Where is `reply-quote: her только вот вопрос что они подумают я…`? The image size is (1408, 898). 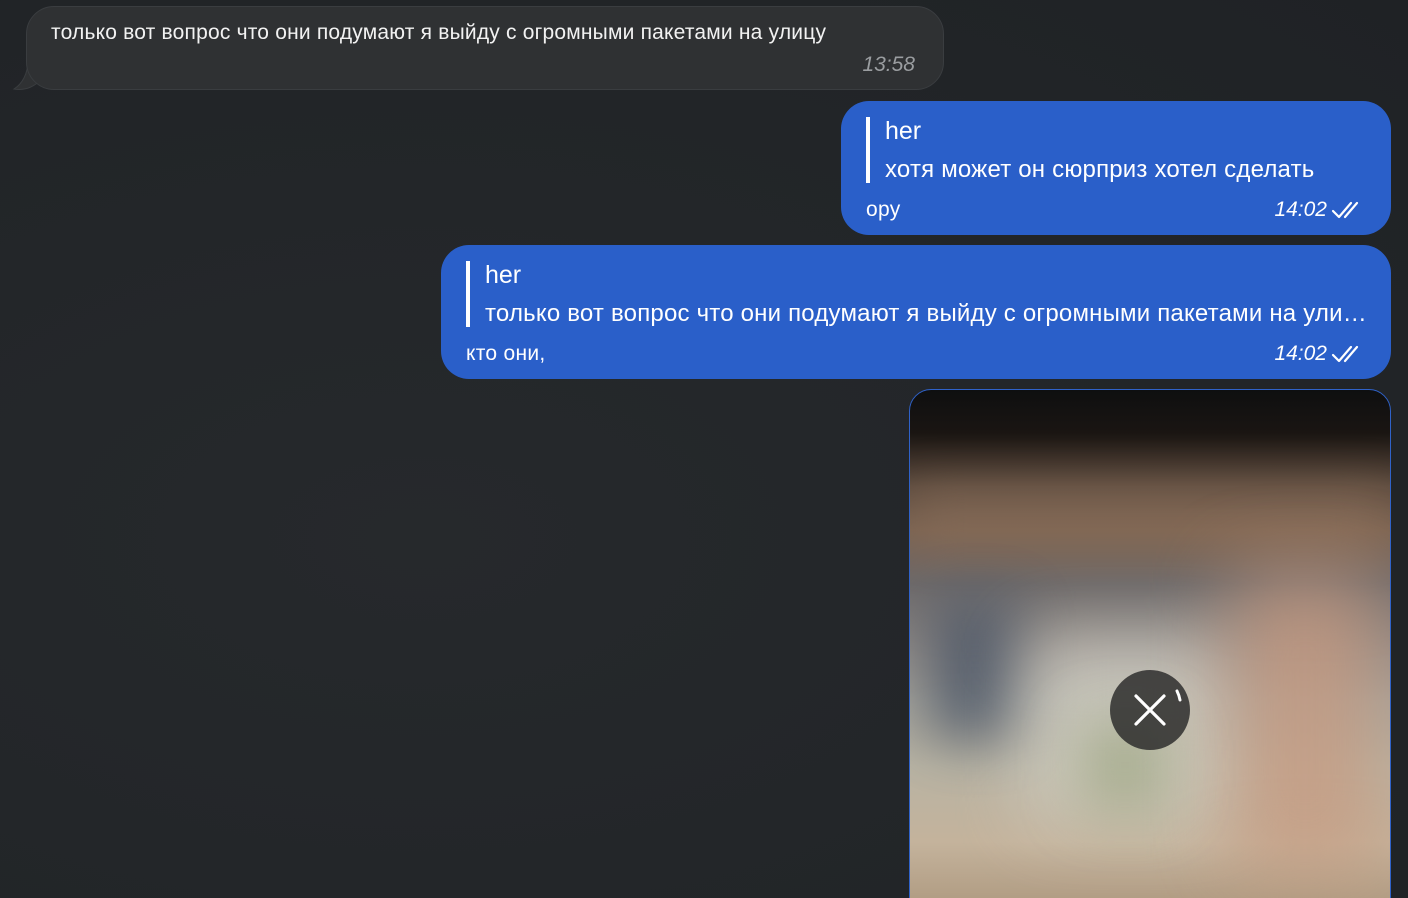
reply-quote: her только вот вопрос что они подумают я… is located at coordinates (916, 294).